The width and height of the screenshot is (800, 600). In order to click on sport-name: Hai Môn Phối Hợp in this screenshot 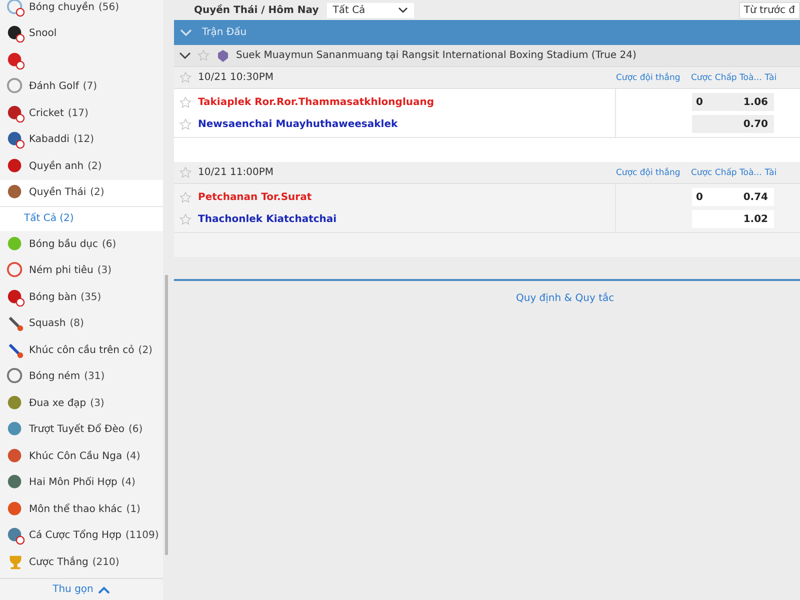, I will do `click(73, 482)`.